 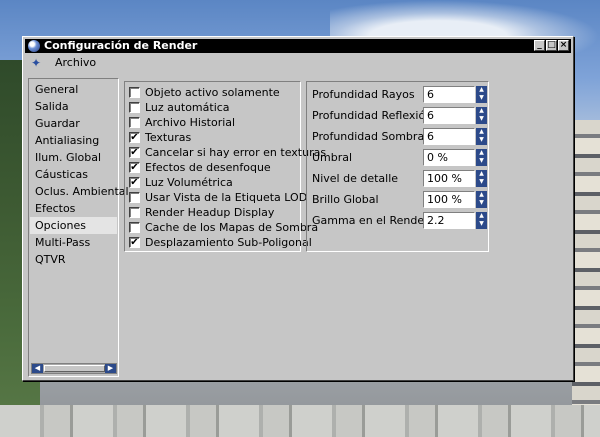 I want to click on title-bar: Configuración de Render _ □ ×, so click(x=298, y=46).